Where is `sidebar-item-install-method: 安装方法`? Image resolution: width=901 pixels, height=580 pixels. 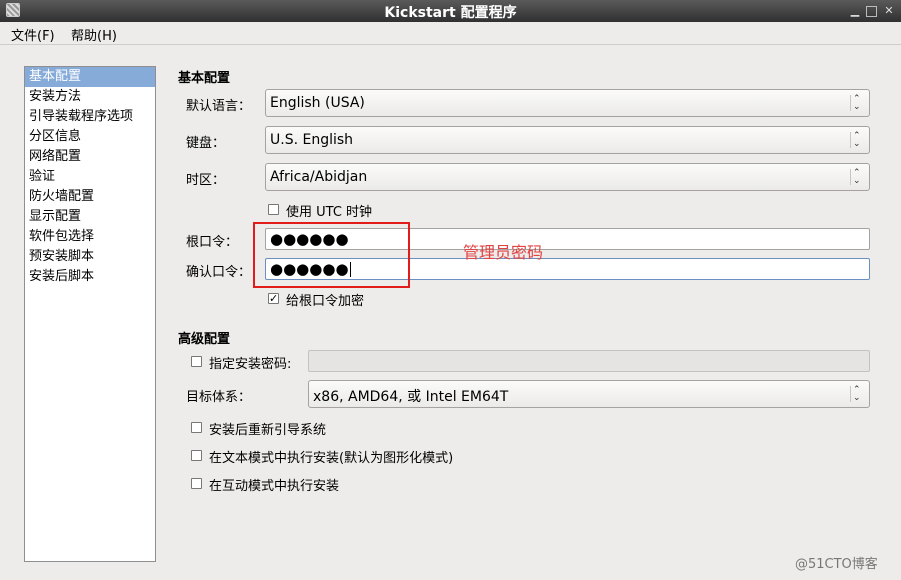
sidebar-item-install-method: 安装方法 is located at coordinates (90, 97).